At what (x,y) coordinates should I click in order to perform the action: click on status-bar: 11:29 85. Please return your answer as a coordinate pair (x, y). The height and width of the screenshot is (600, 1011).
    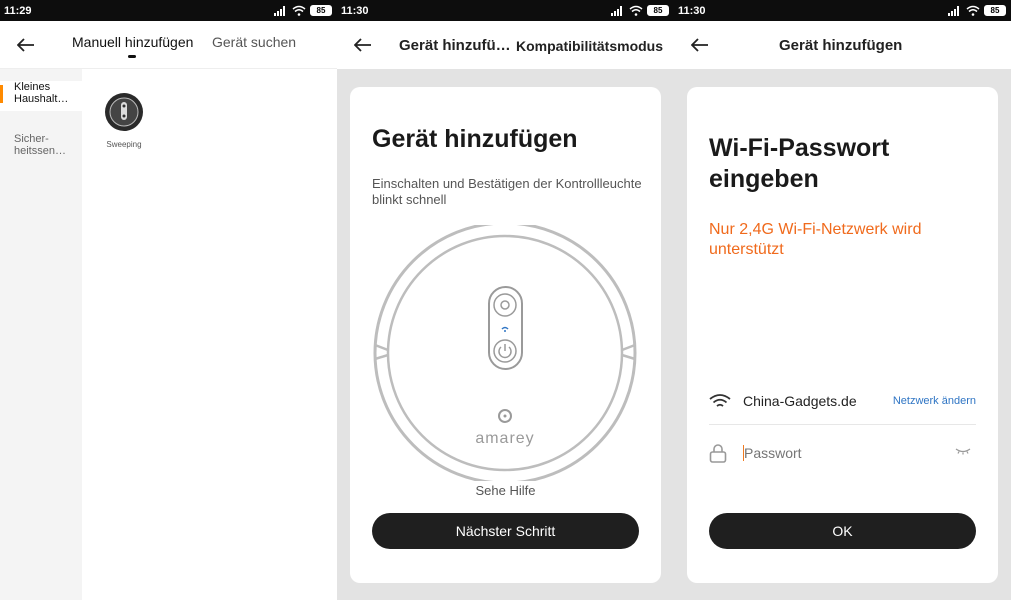
    Looking at the image, I should click on (168, 10).